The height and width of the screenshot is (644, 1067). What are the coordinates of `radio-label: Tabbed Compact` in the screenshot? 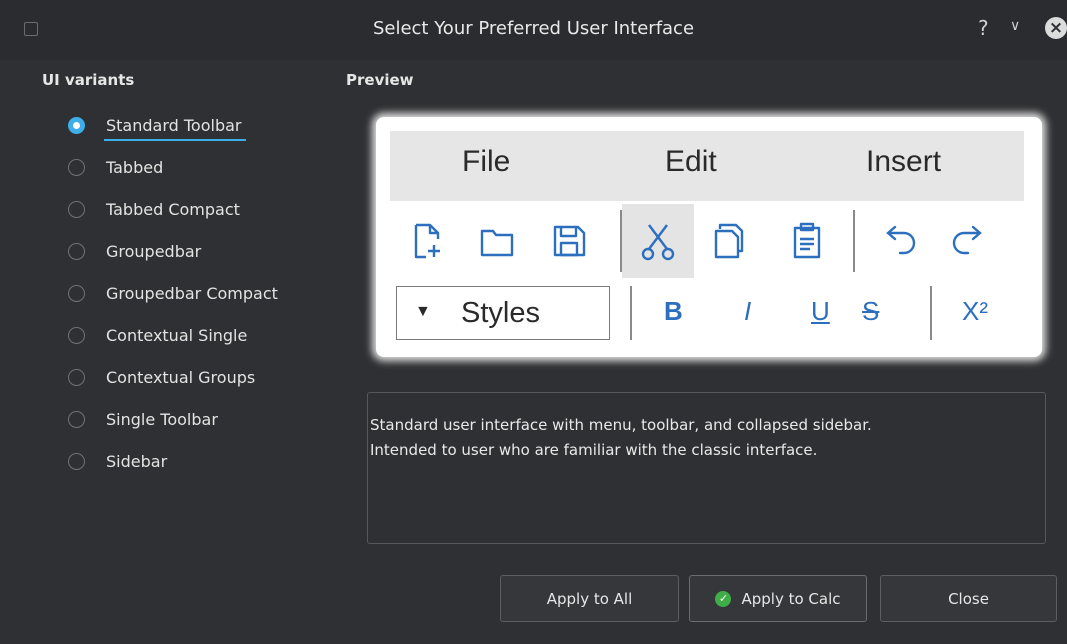 It's located at (173, 209).